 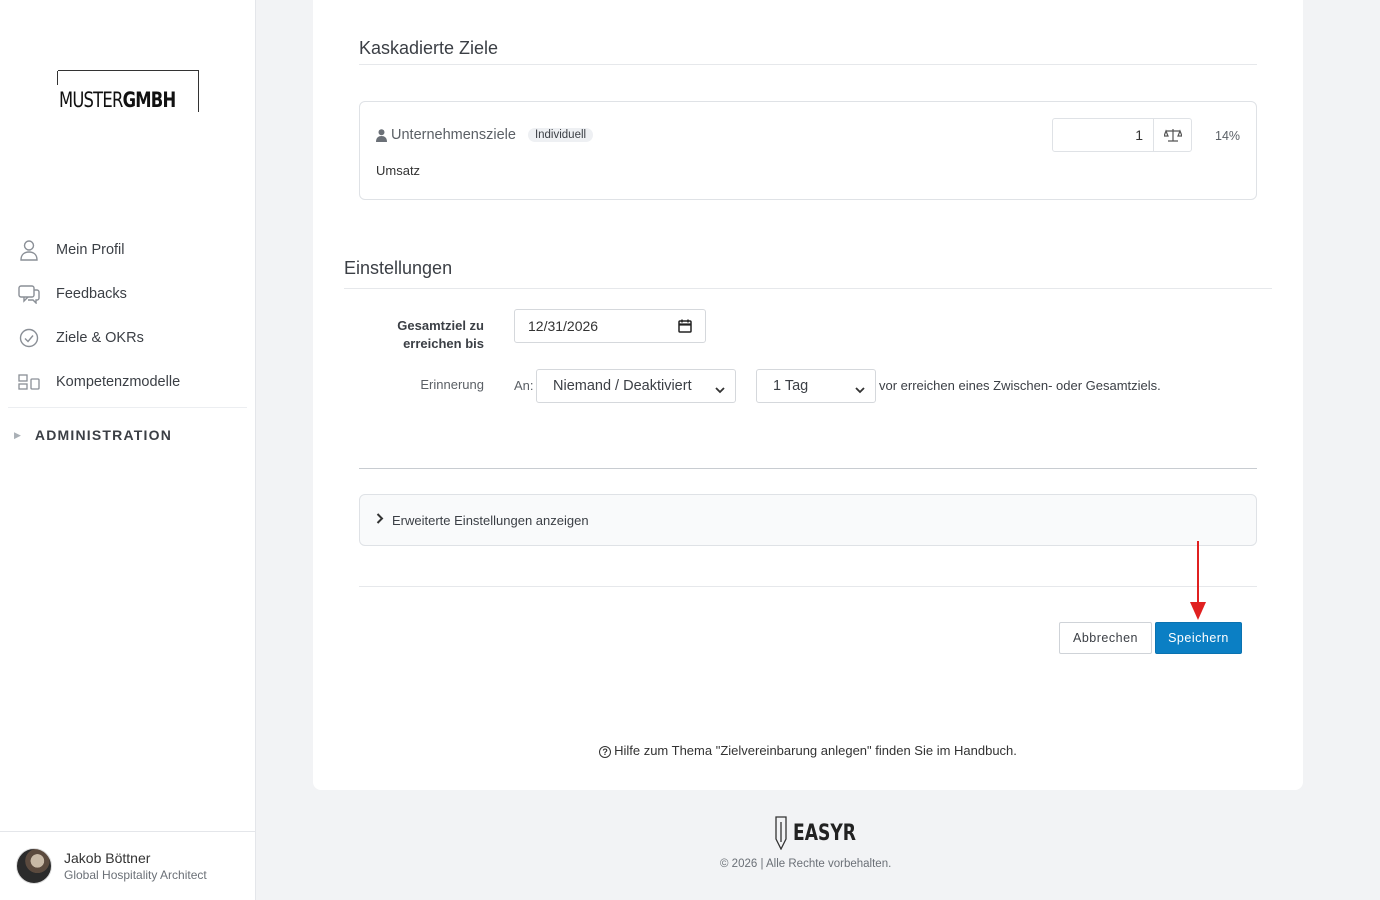 I want to click on weight-percent: 14%, so click(x=1228, y=136).